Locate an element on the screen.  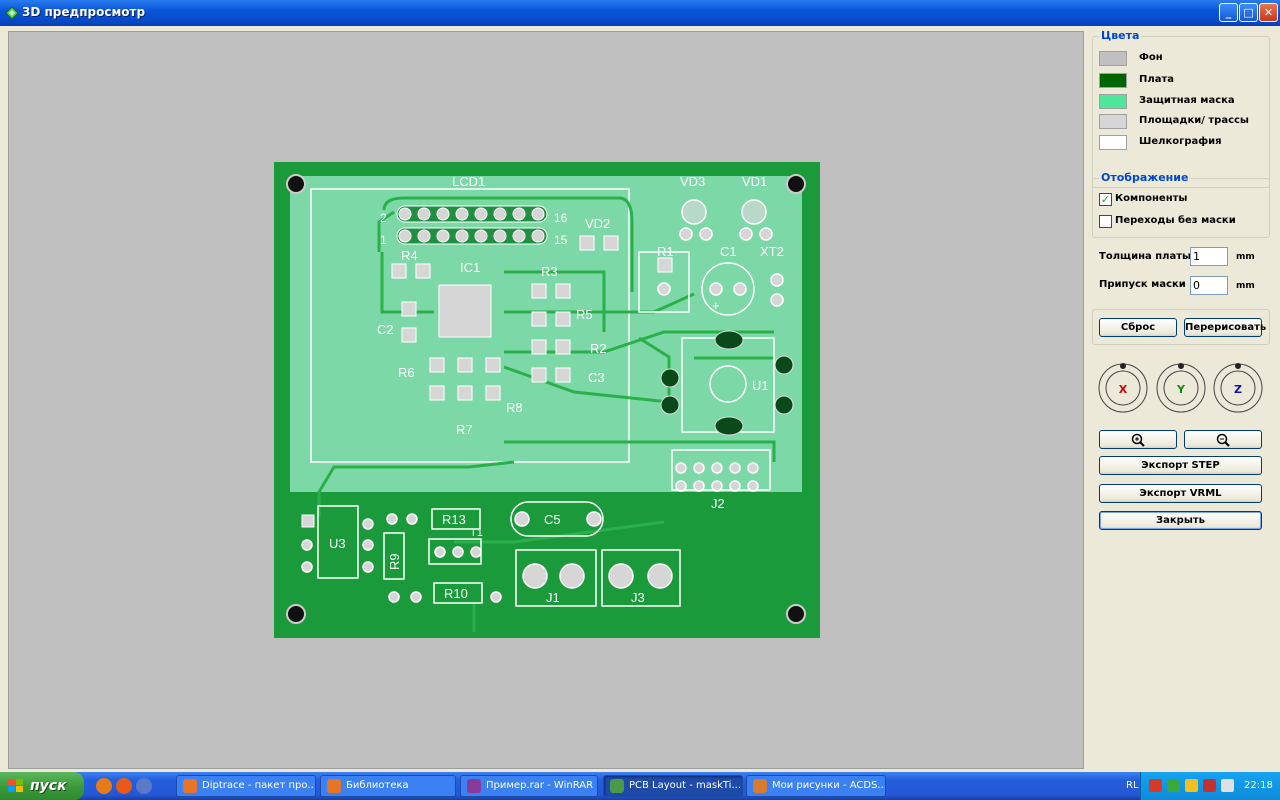
label-r4: R4 is located at coordinates (409, 255).